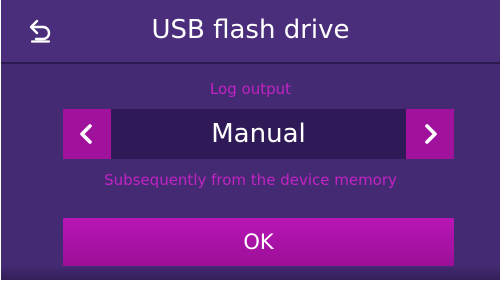 This screenshot has width=502, height=282. What do you see at coordinates (258, 242) in the screenshot?
I see `ok-button: OK` at bounding box center [258, 242].